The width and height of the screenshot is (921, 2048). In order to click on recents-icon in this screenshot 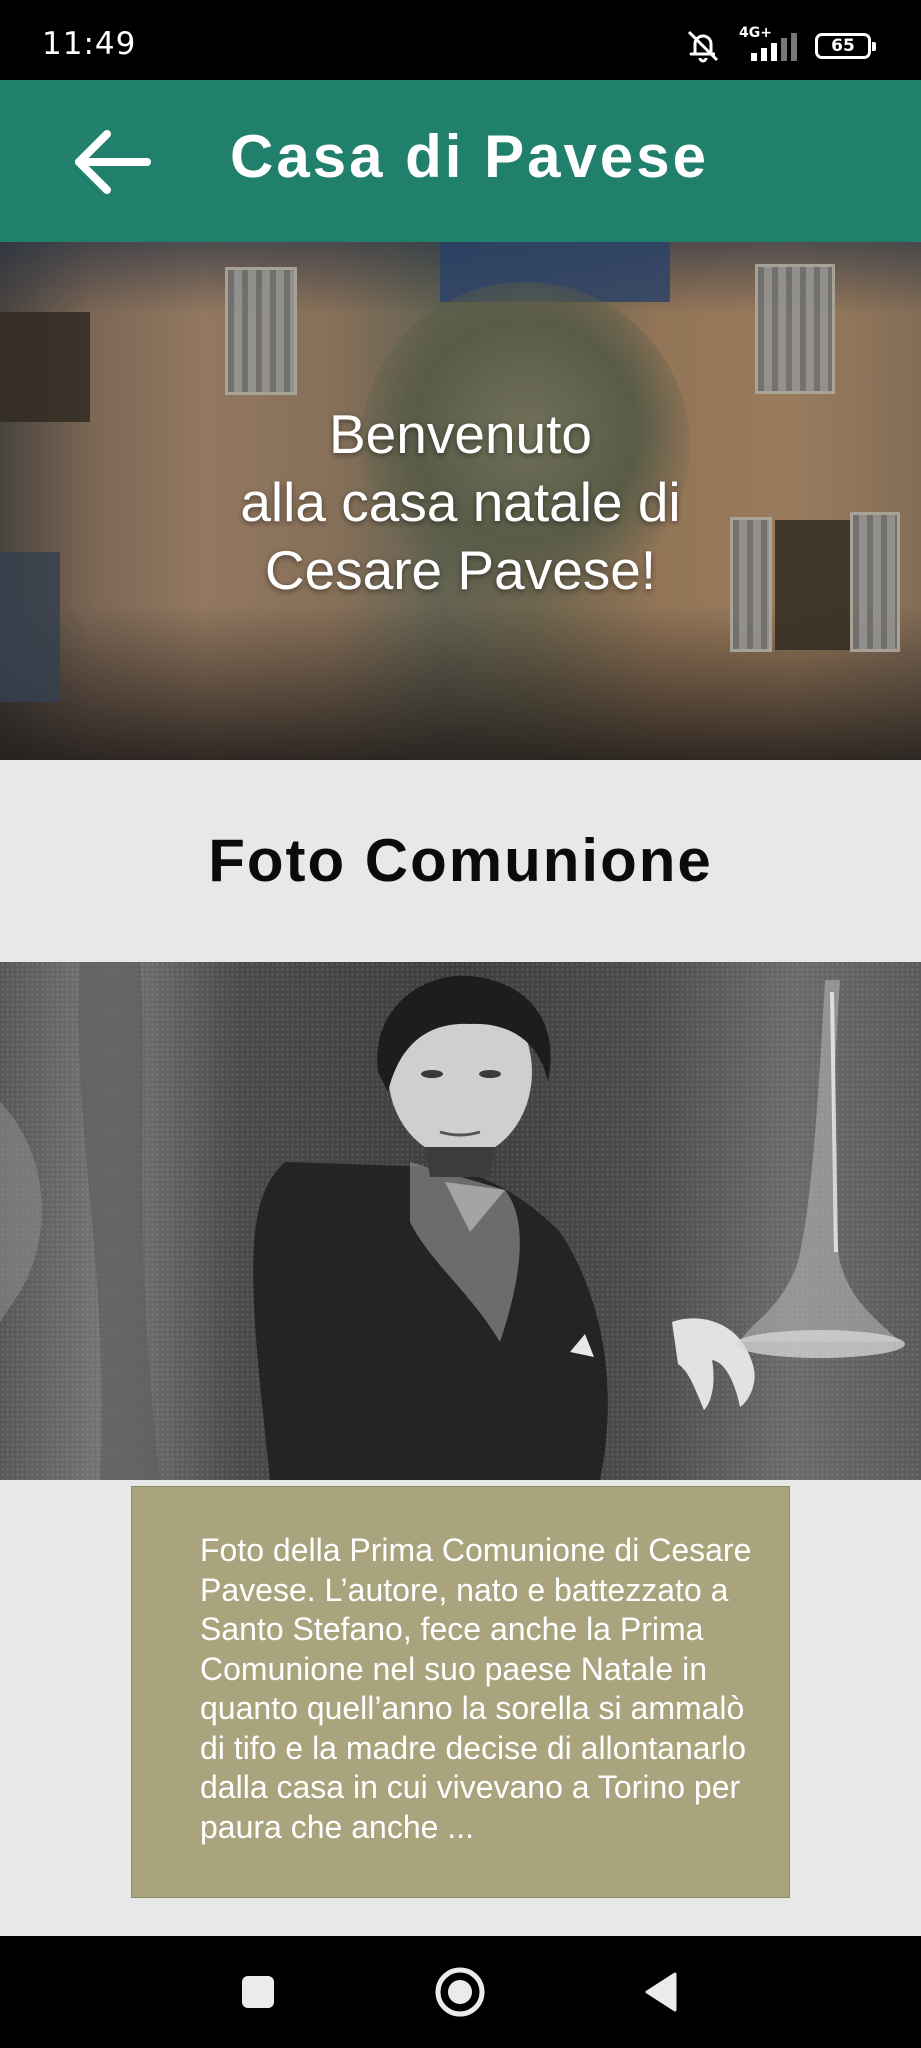, I will do `click(258, 1992)`.